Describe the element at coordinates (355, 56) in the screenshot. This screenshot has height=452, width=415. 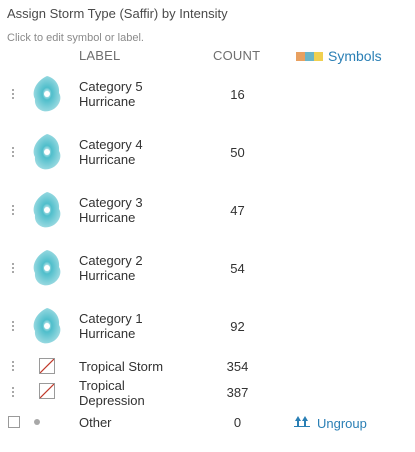
I see `symbols-label: Symbols` at that location.